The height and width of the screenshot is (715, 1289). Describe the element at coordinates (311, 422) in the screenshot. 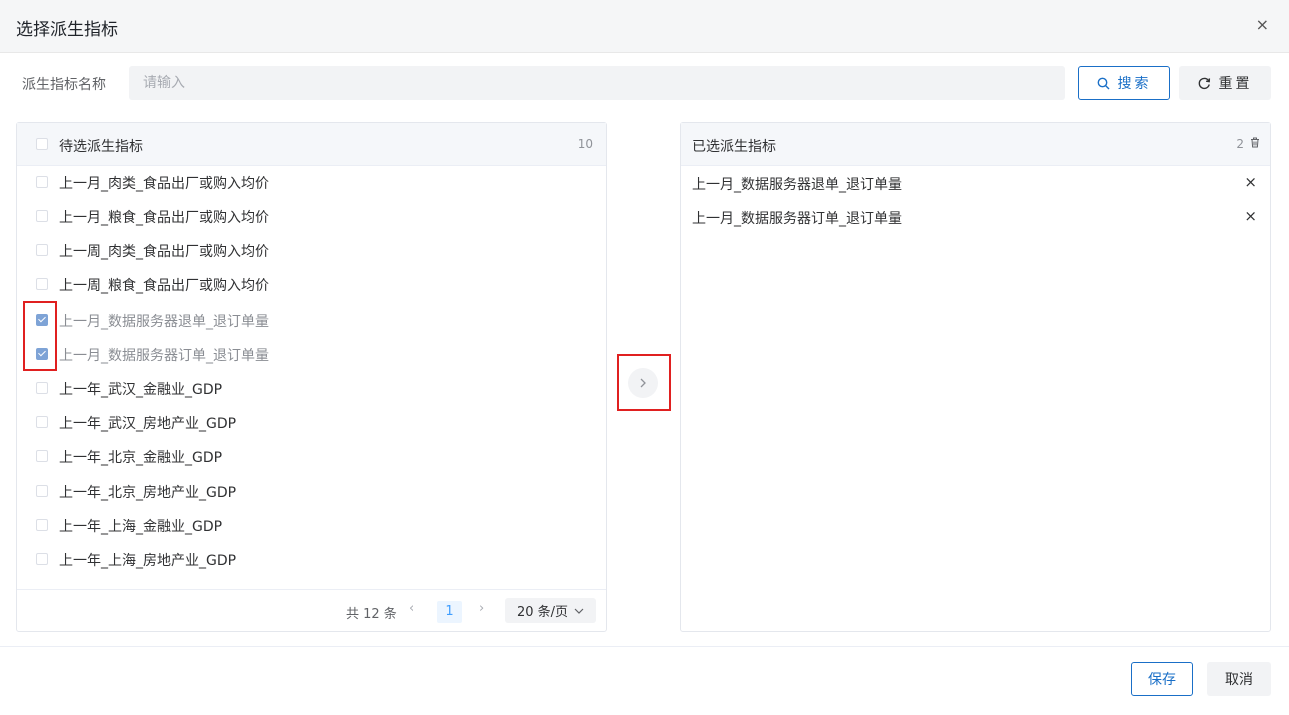

I see `candidate-item: 上一年_武汉_房地产业_GDP` at that location.